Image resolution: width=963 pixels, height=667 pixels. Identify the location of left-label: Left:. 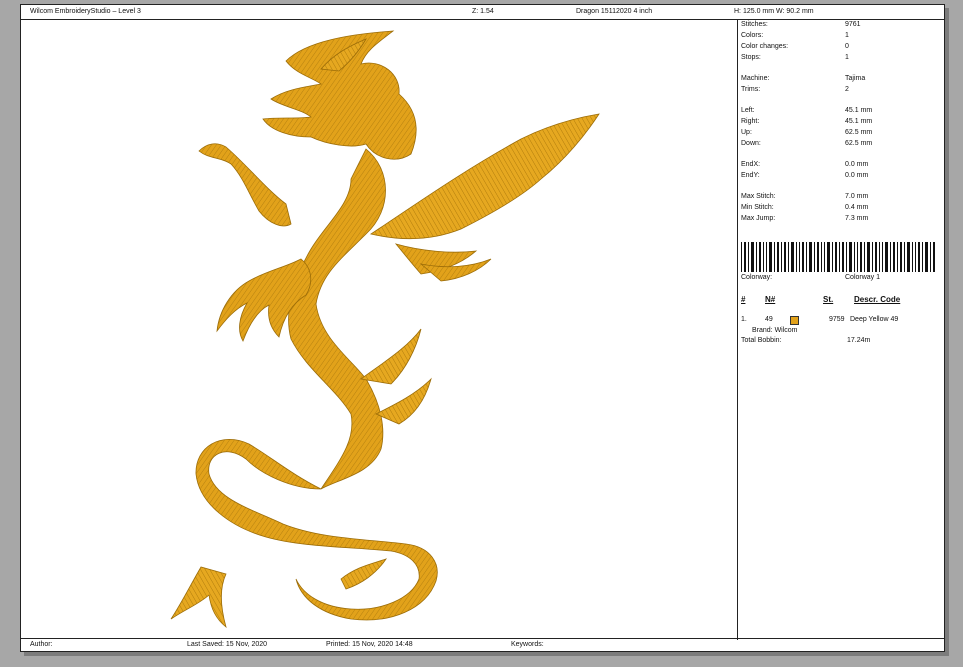
(748, 110).